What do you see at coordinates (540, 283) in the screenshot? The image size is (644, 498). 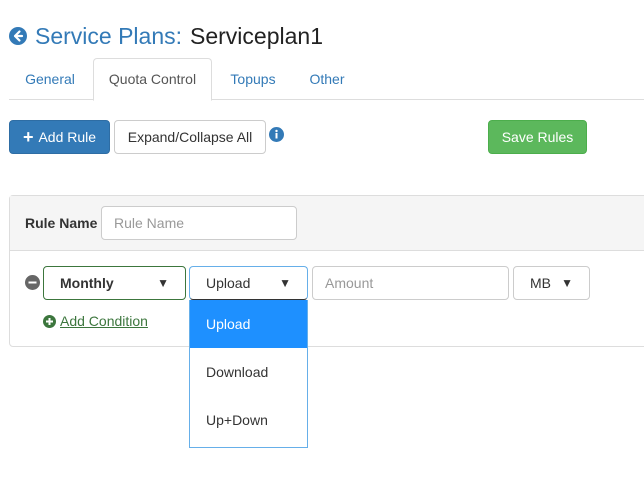 I see `unit-select-value: MB` at bounding box center [540, 283].